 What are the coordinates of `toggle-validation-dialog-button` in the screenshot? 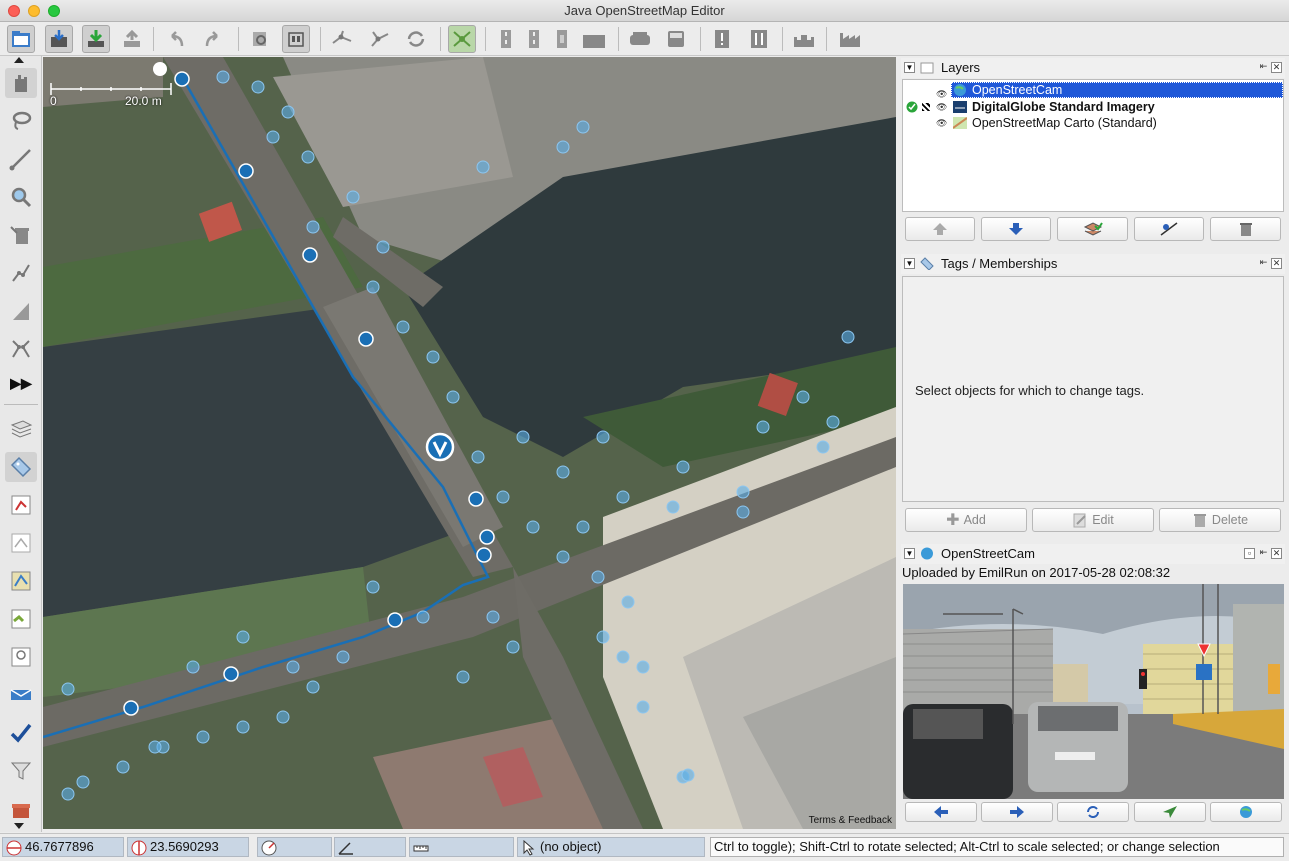 It's located at (21, 581).